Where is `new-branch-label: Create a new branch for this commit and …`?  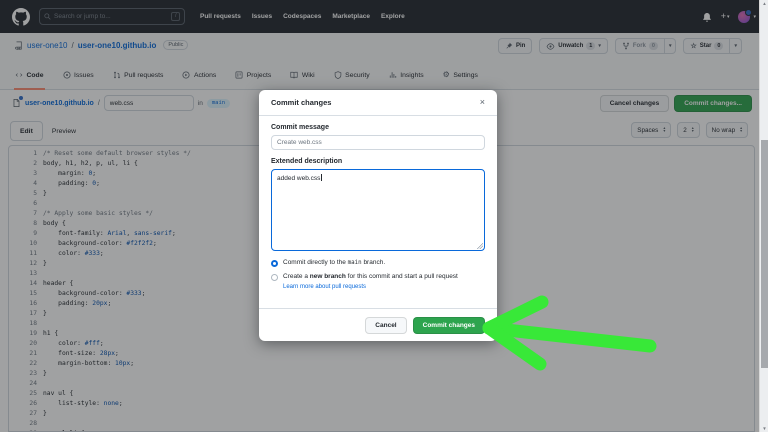
new-branch-label: Create a new branch for this commit and … is located at coordinates (370, 276).